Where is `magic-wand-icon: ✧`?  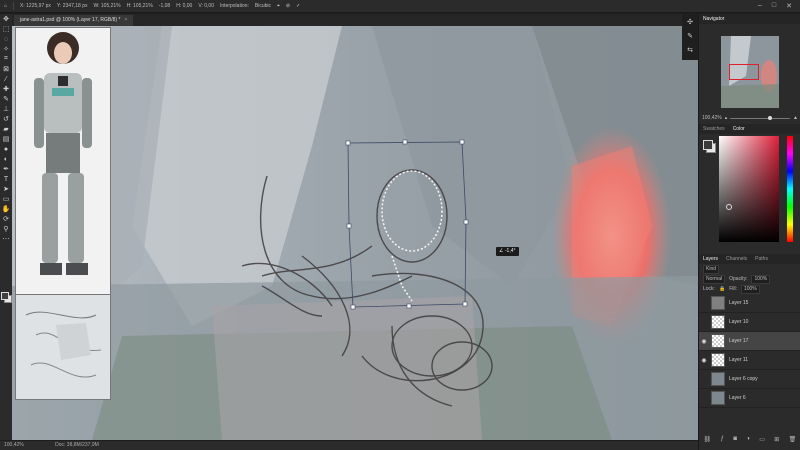 magic-wand-icon: ✧ is located at coordinates (6, 49).